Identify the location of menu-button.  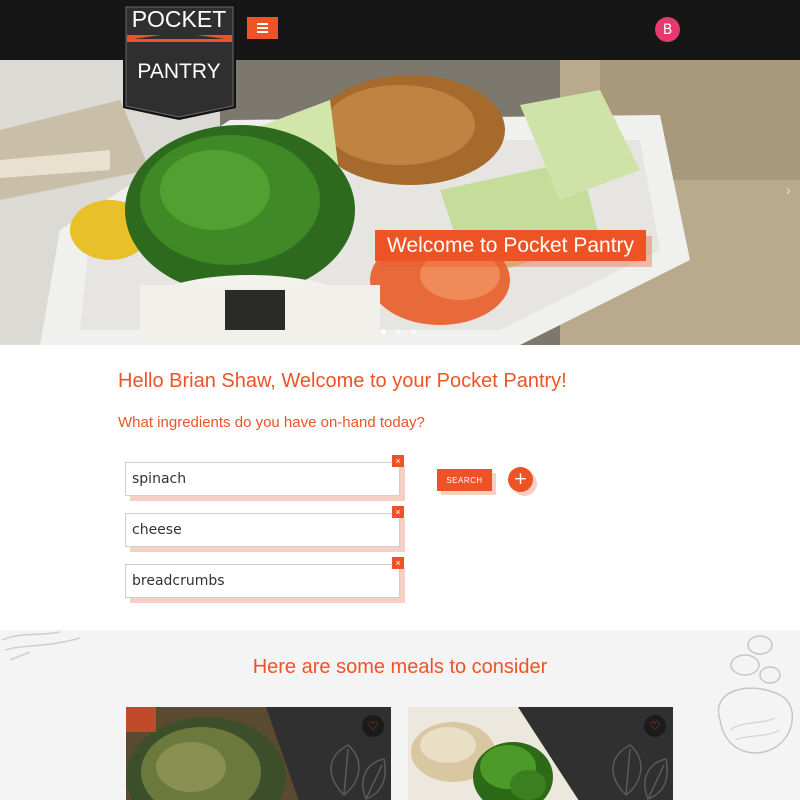
(262, 28).